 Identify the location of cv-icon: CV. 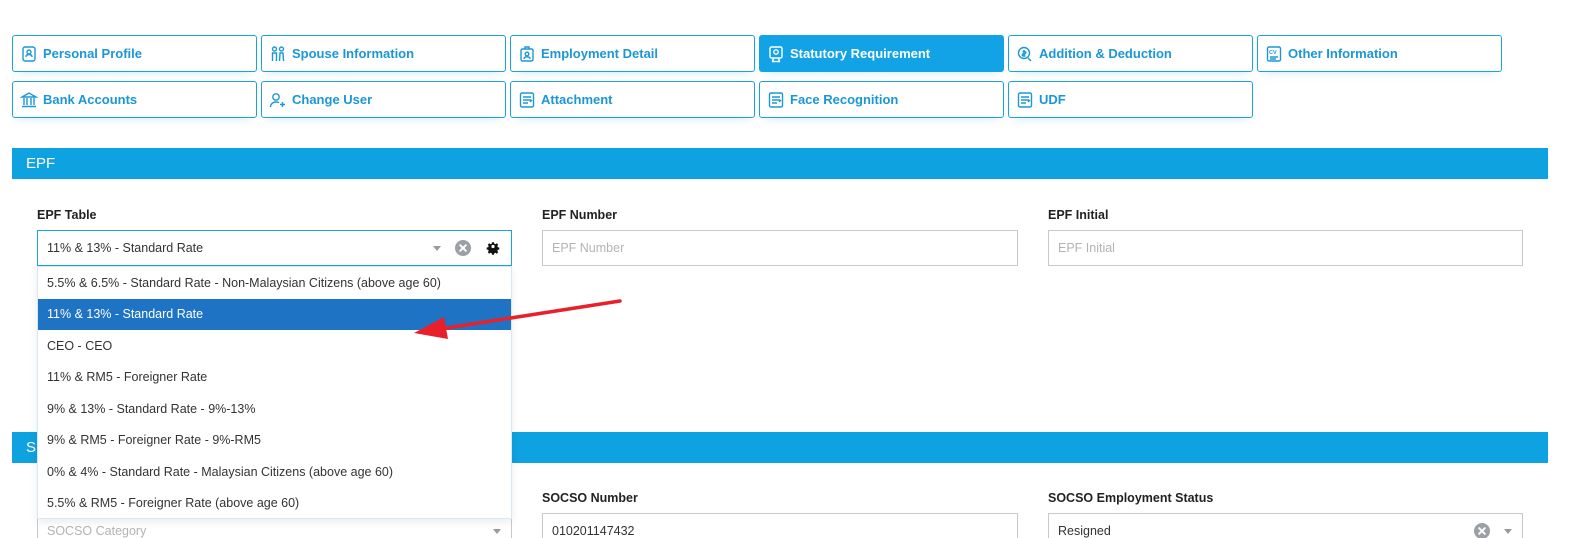
(1274, 54).